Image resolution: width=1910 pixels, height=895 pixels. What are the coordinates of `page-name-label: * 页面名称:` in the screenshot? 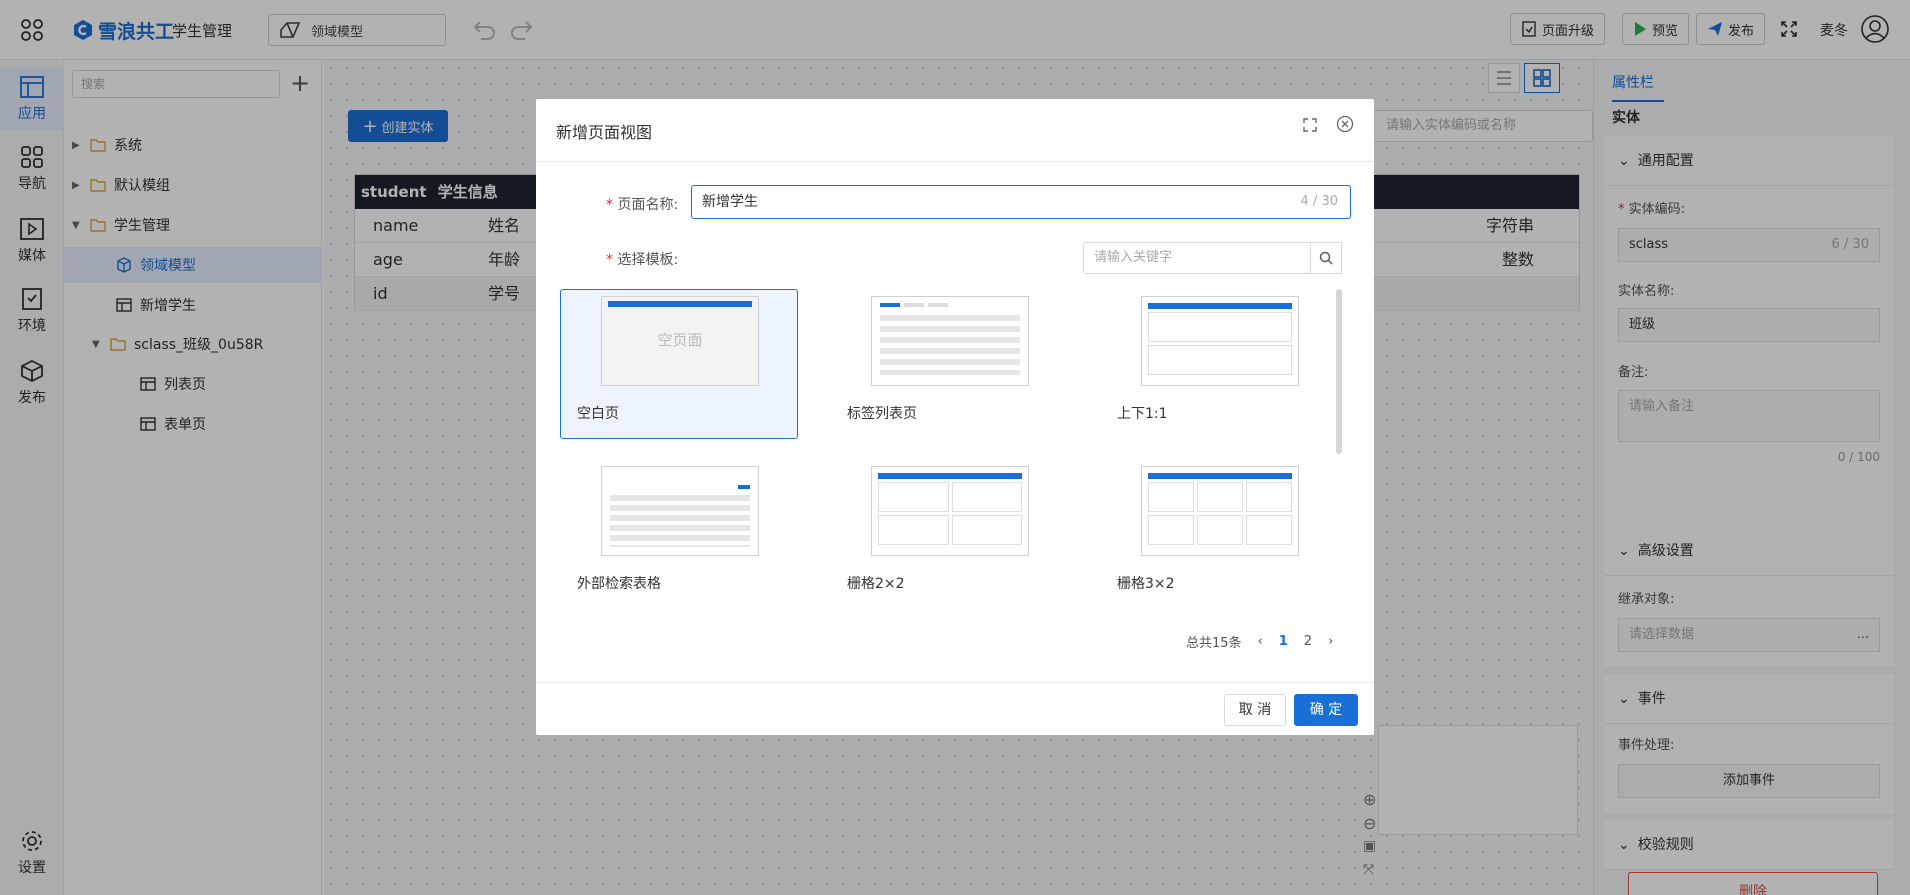 It's located at (642, 205).